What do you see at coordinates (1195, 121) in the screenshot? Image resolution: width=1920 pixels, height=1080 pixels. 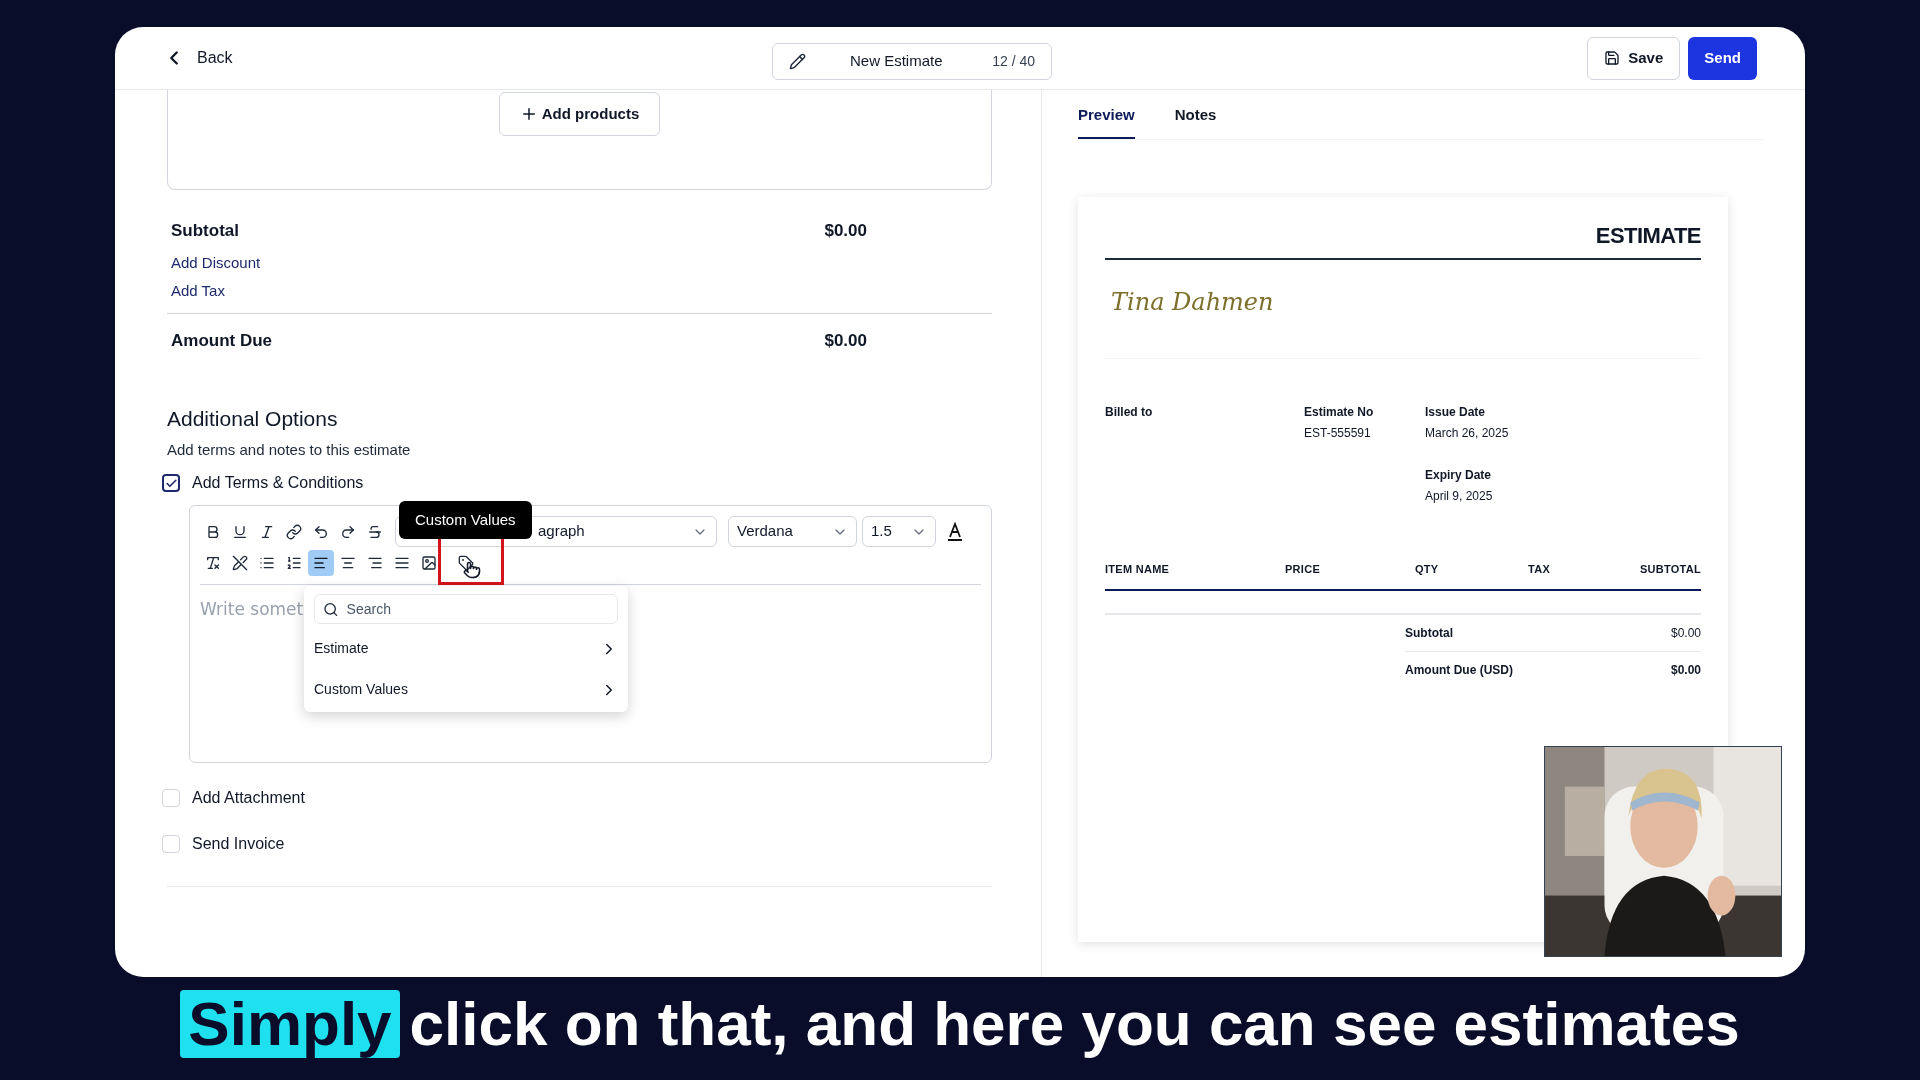 I see `tab: Notes` at bounding box center [1195, 121].